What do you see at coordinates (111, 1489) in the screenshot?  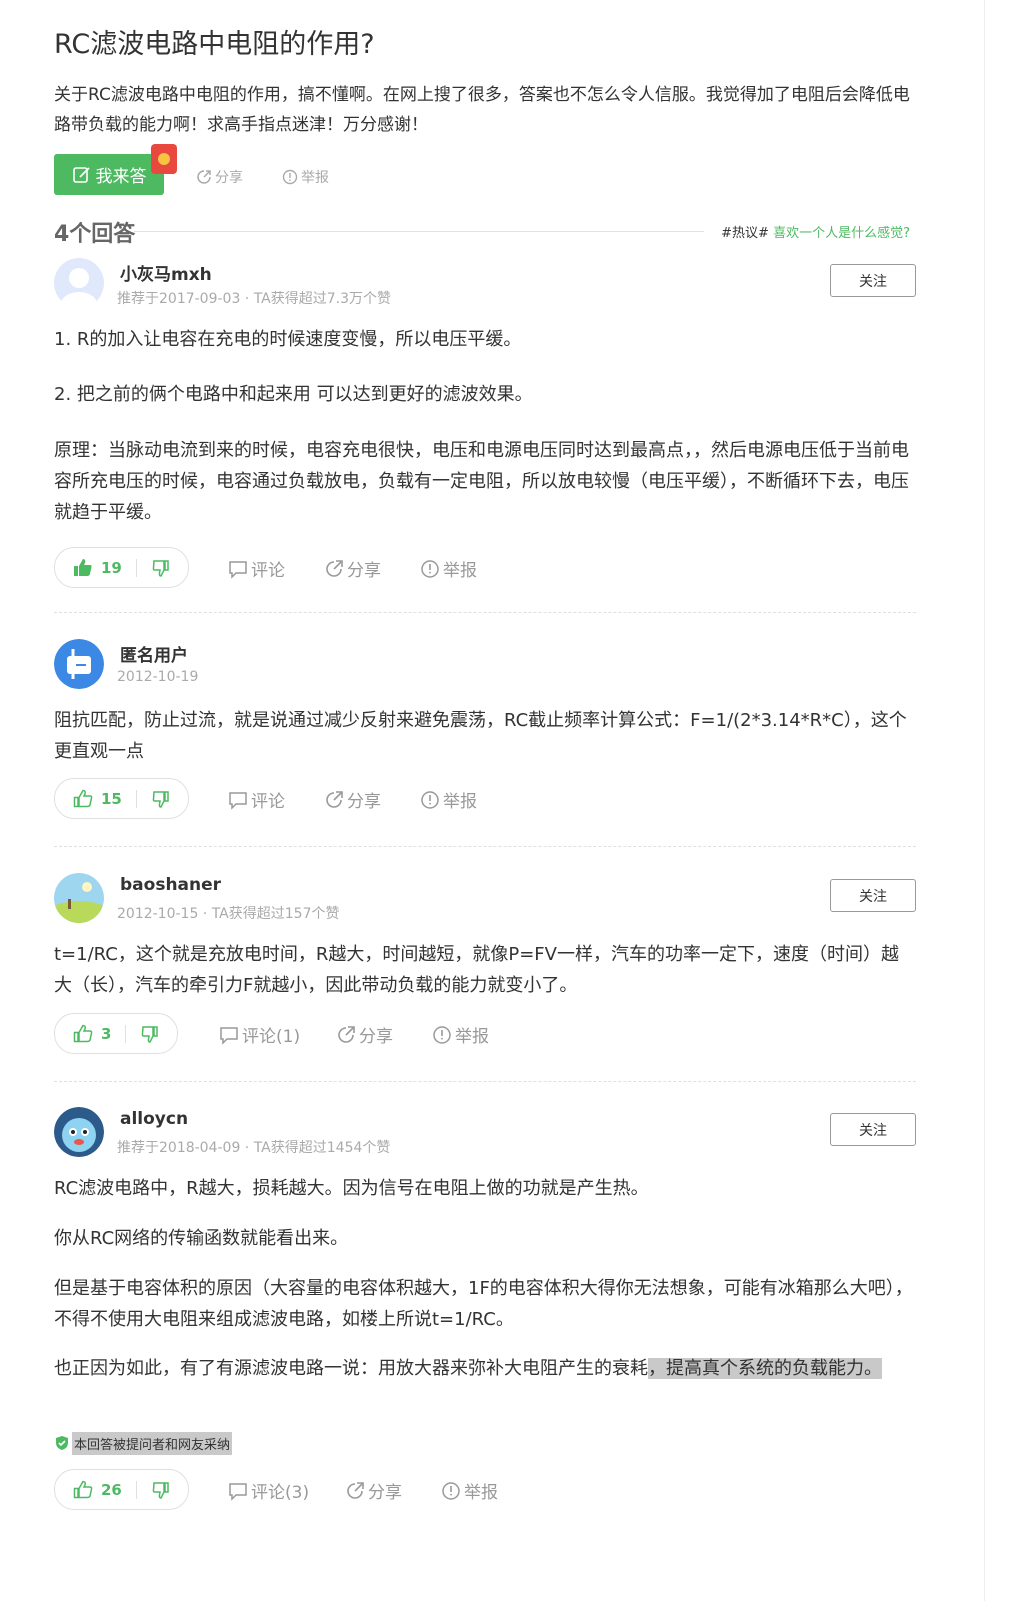 I see `like-count: 26` at bounding box center [111, 1489].